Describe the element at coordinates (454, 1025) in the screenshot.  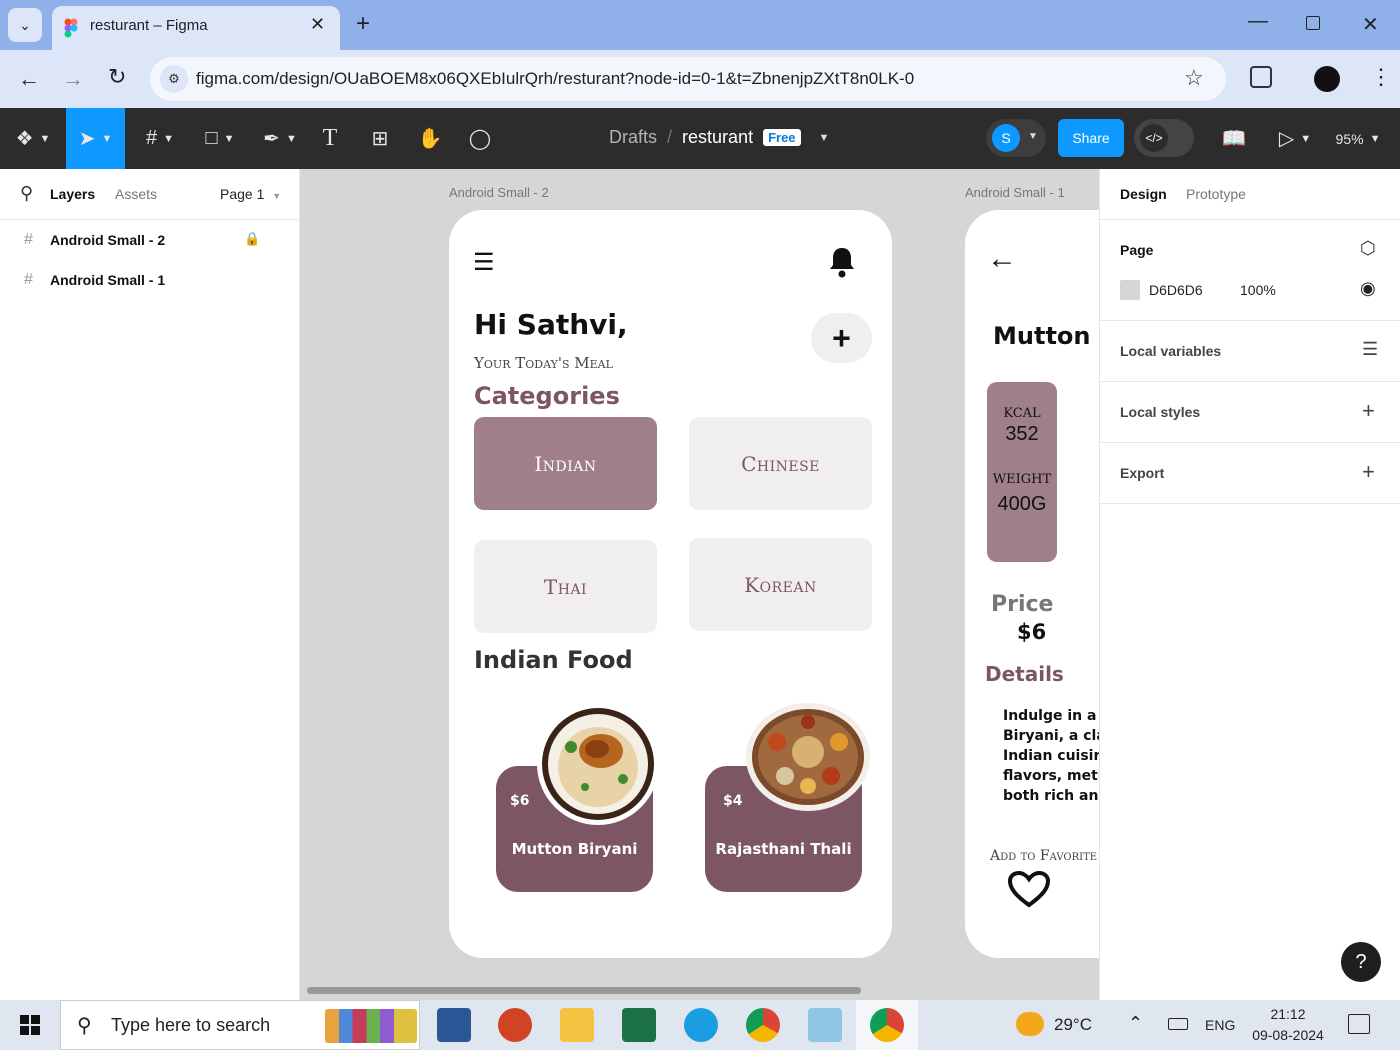
I see `word-app-icon` at that location.